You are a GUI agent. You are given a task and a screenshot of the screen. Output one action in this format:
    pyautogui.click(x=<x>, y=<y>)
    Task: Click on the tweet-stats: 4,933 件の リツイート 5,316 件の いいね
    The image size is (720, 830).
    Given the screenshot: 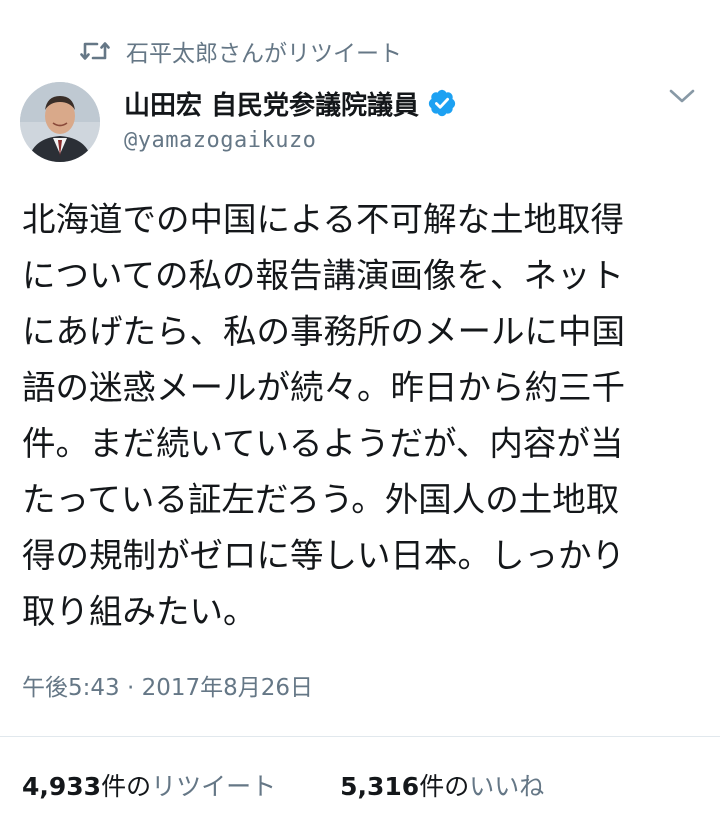 What is the action you would take?
    pyautogui.click(x=283, y=785)
    